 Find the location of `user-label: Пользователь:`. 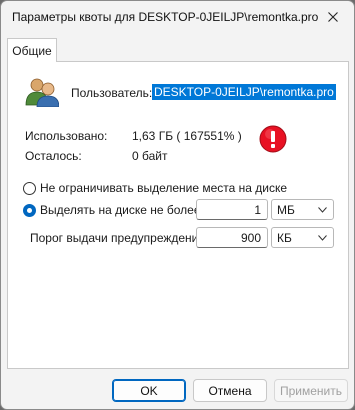

user-label: Пользователь: is located at coordinates (112, 93).